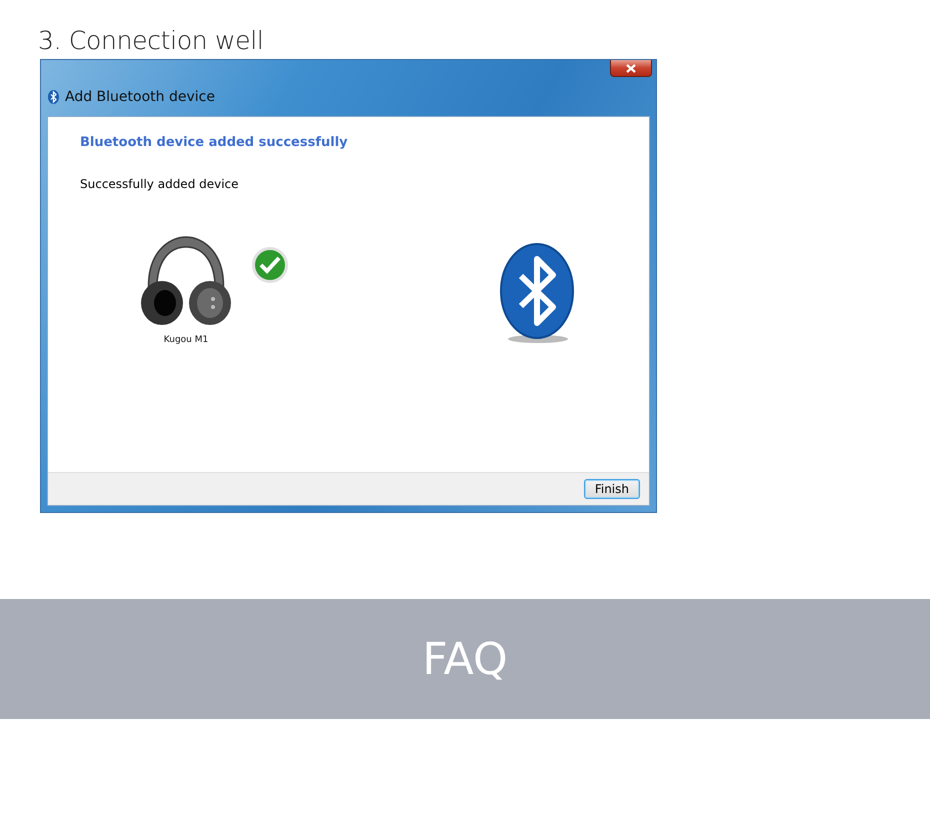  I want to click on bluetooth-logo-icon, so click(538, 294).